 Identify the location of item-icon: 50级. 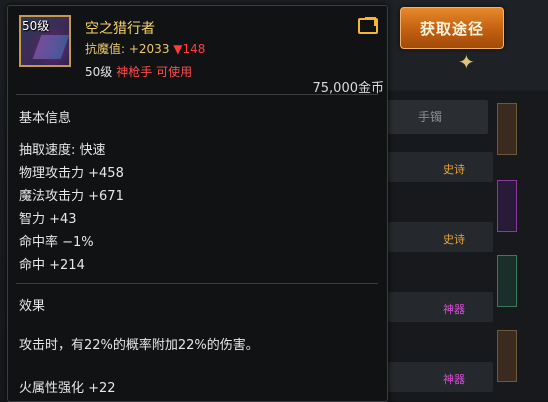
(45, 41).